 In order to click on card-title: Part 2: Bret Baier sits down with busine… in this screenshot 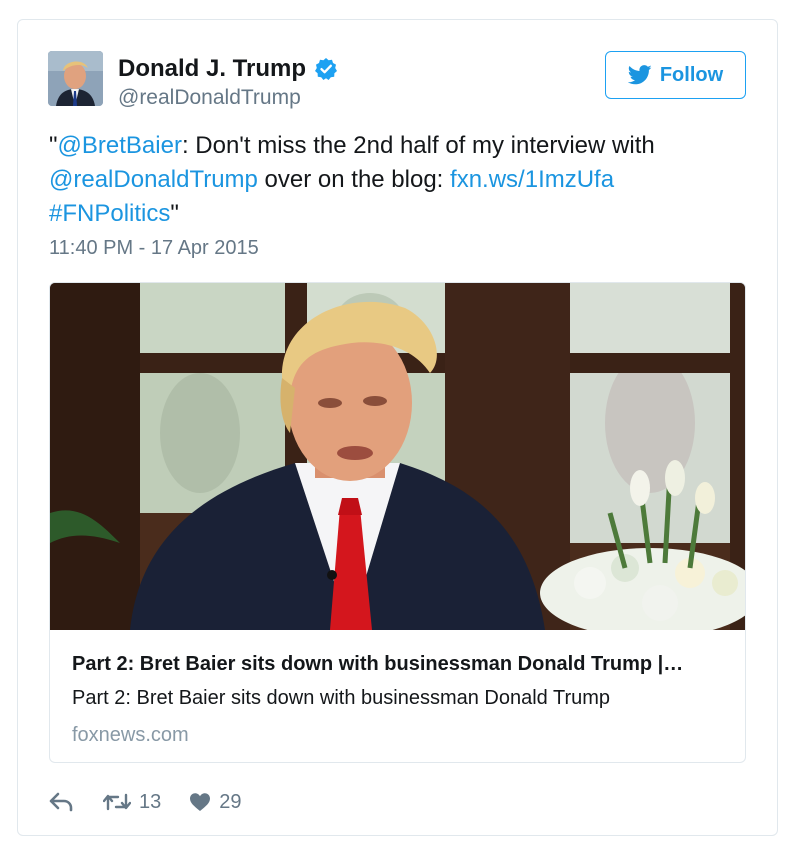, I will do `click(402, 664)`.